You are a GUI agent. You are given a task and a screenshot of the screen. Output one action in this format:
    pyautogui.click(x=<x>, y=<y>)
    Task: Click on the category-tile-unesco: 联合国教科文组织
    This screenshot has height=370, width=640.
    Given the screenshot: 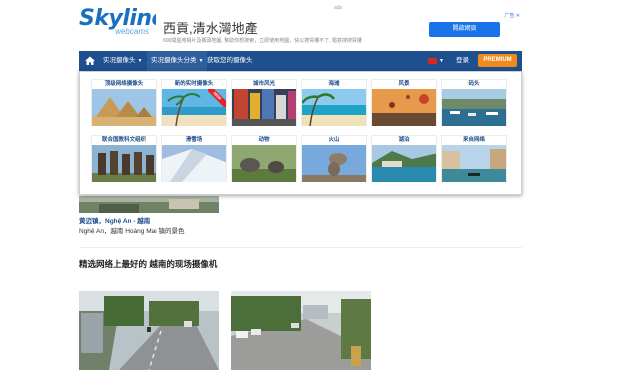 What is the action you would take?
    pyautogui.click(x=124, y=158)
    